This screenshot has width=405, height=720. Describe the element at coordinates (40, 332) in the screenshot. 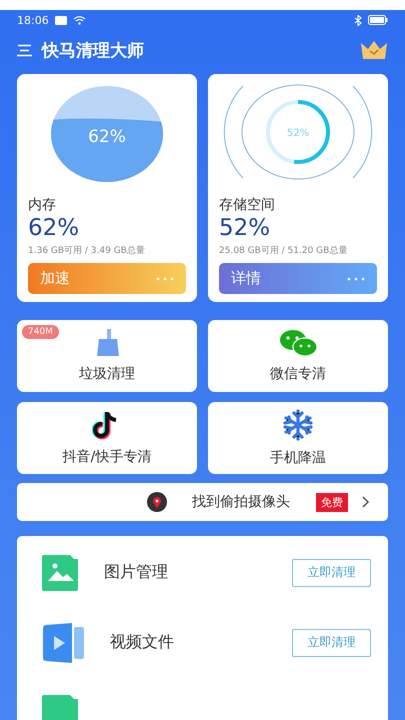

I see `size-badge: 740M` at that location.